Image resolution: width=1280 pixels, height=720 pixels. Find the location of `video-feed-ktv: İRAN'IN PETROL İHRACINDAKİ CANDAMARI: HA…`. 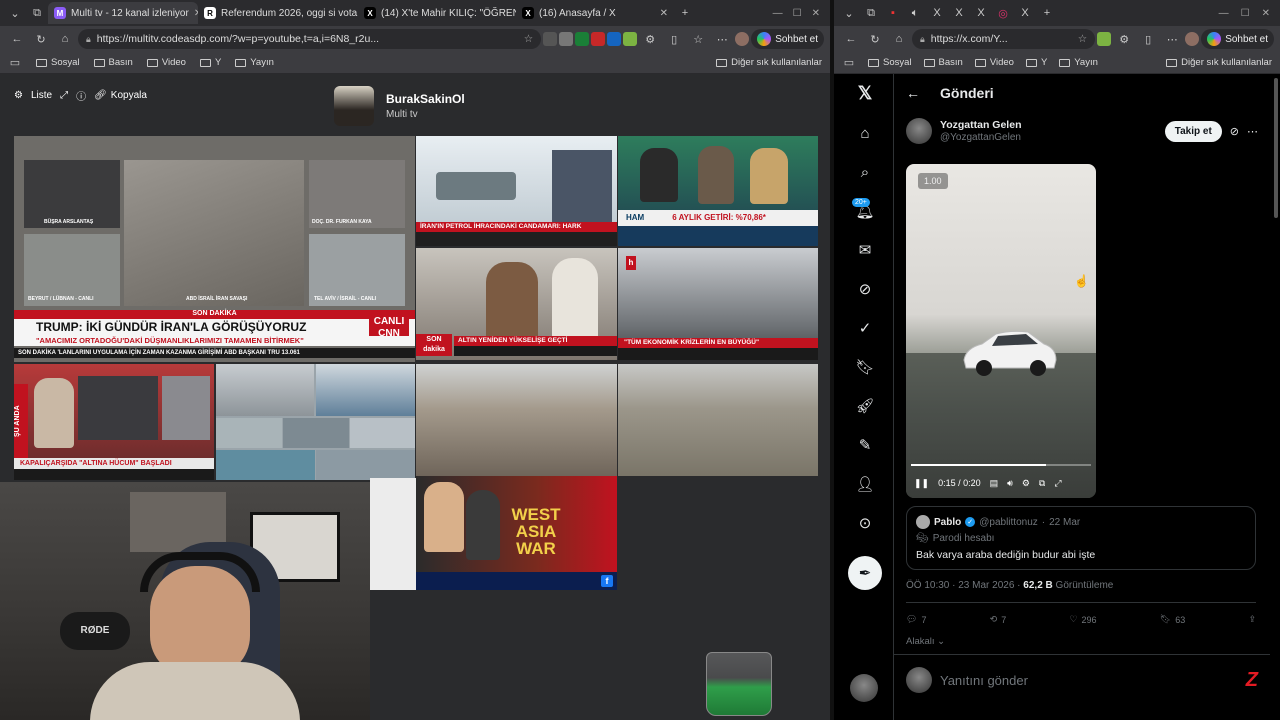

video-feed-ktv: İRAN'IN PETROL İHRACINDAKİ CANDAMARI: HA… is located at coordinates (516, 191).